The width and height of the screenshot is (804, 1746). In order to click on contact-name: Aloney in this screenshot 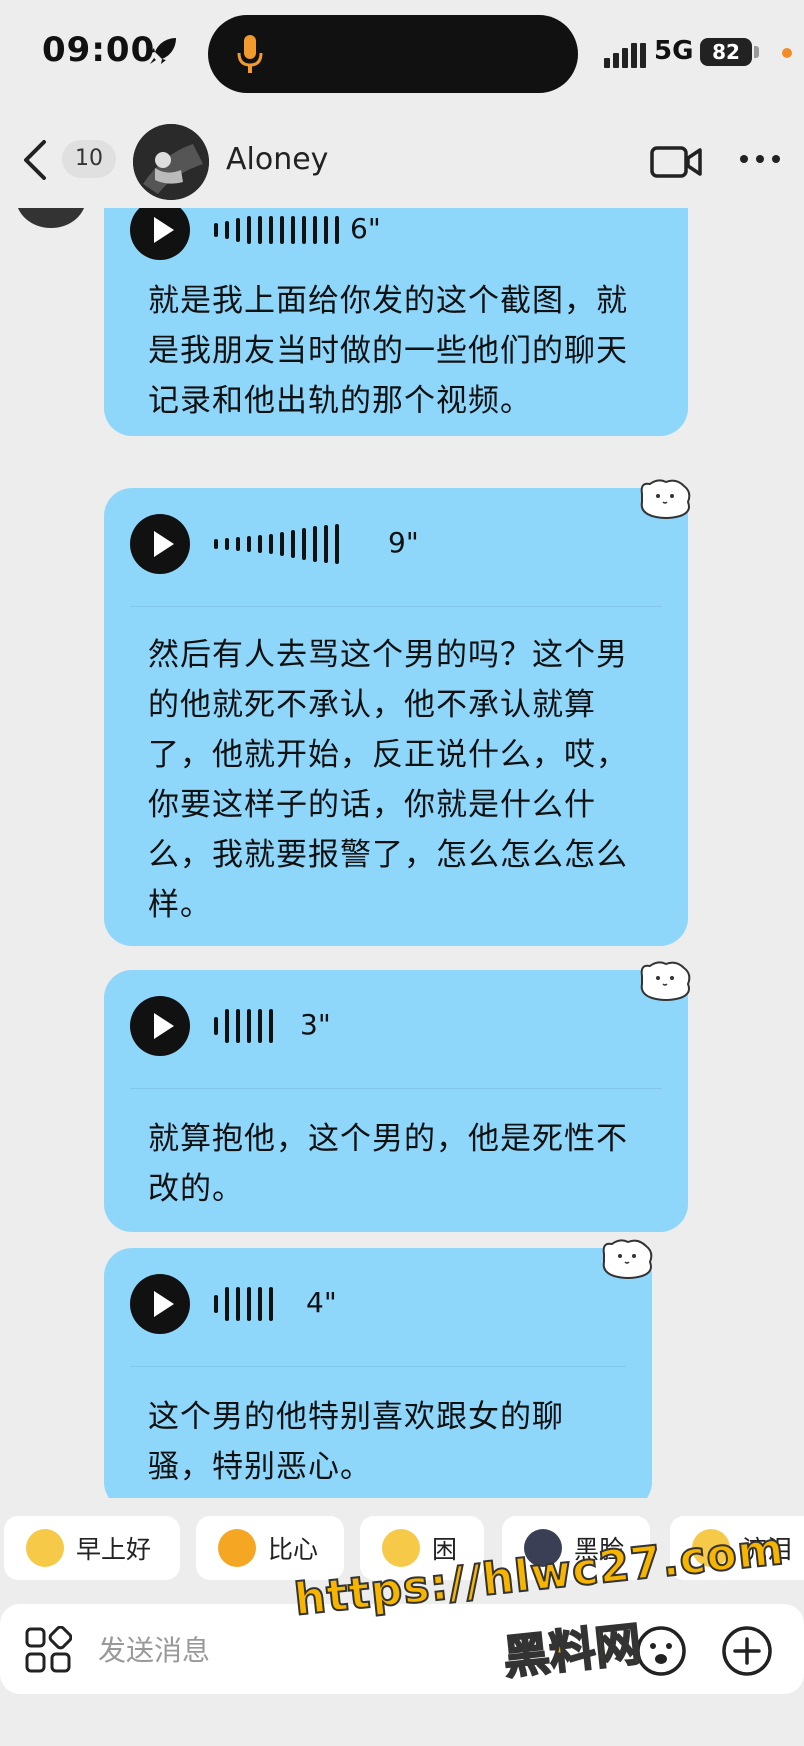, I will do `click(277, 159)`.